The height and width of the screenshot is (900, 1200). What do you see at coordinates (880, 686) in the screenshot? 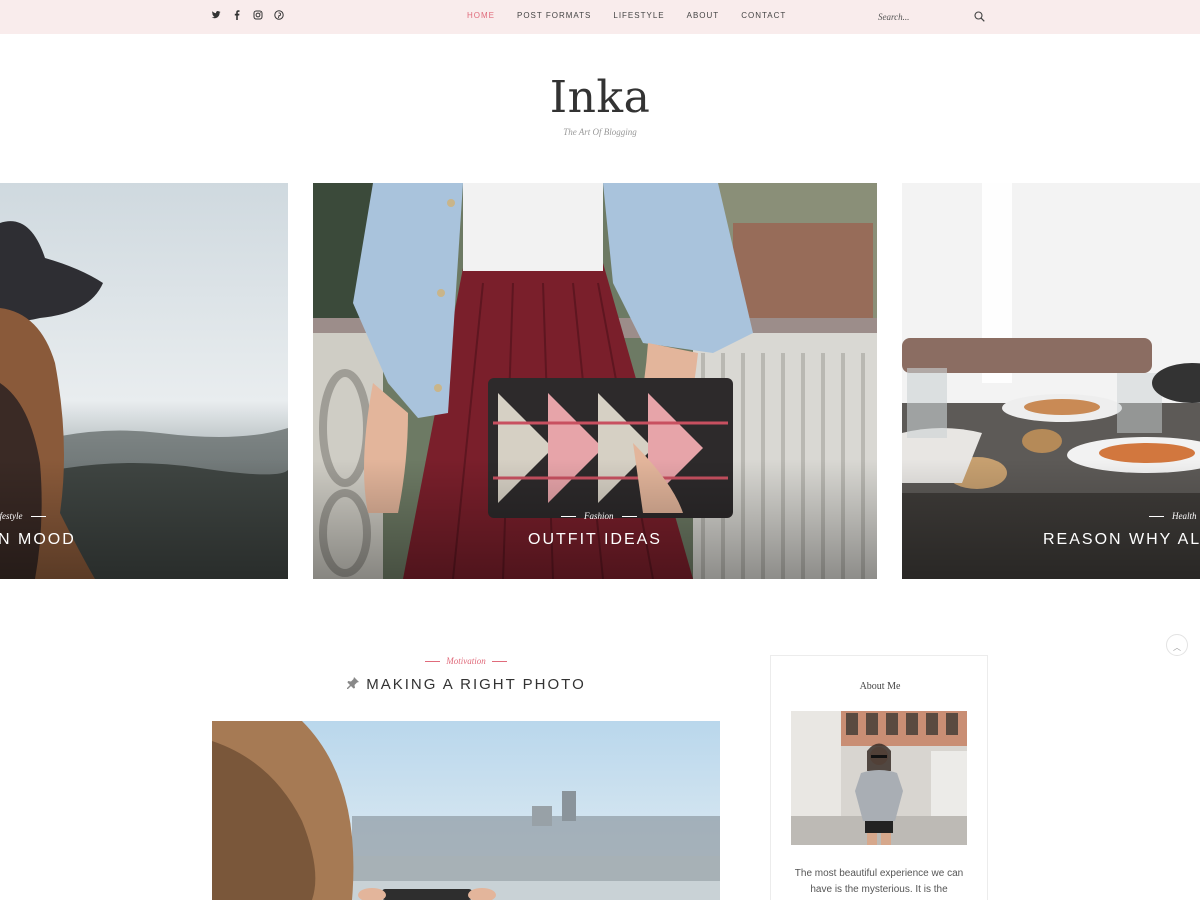
I see `widget-title: About Me` at bounding box center [880, 686].